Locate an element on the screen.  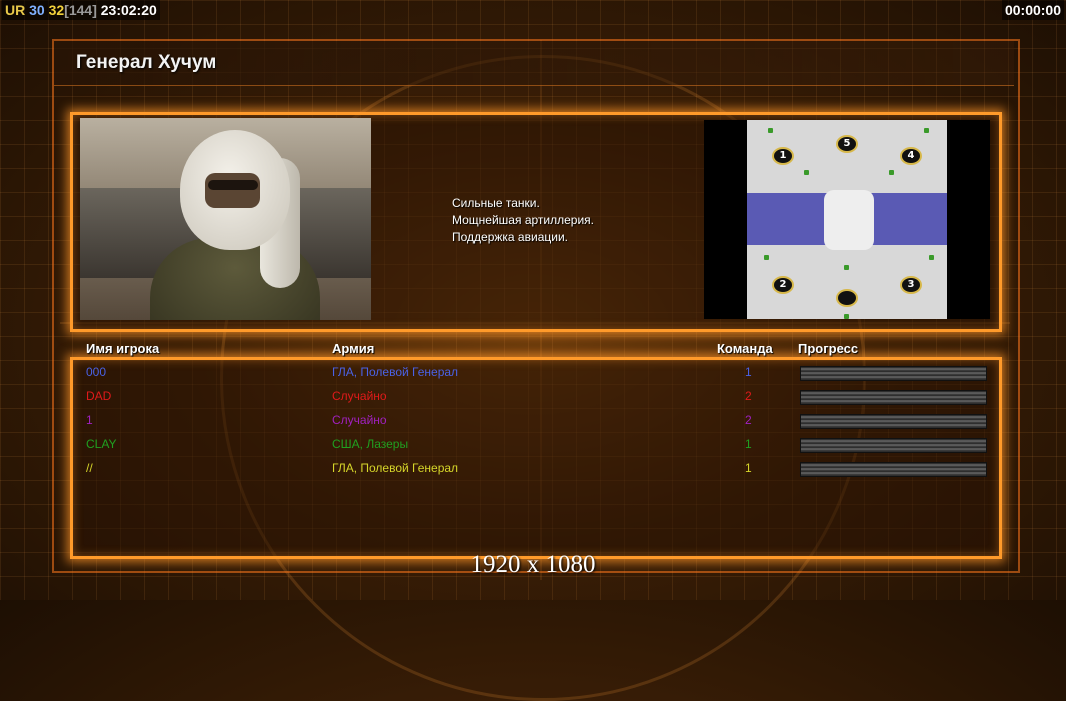
hud-value-30: 30 is located at coordinates (37, 10).